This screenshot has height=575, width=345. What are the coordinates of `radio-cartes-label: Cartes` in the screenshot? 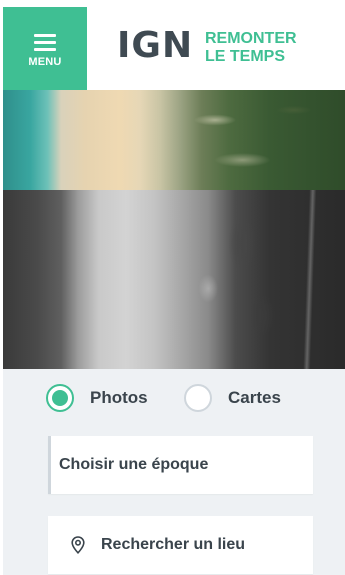 It's located at (254, 398).